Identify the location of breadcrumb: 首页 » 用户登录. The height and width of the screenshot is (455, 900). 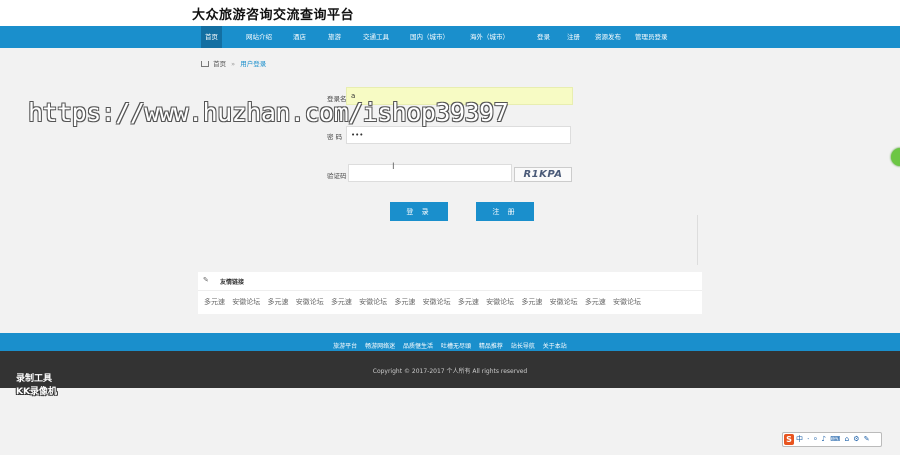
(233, 63).